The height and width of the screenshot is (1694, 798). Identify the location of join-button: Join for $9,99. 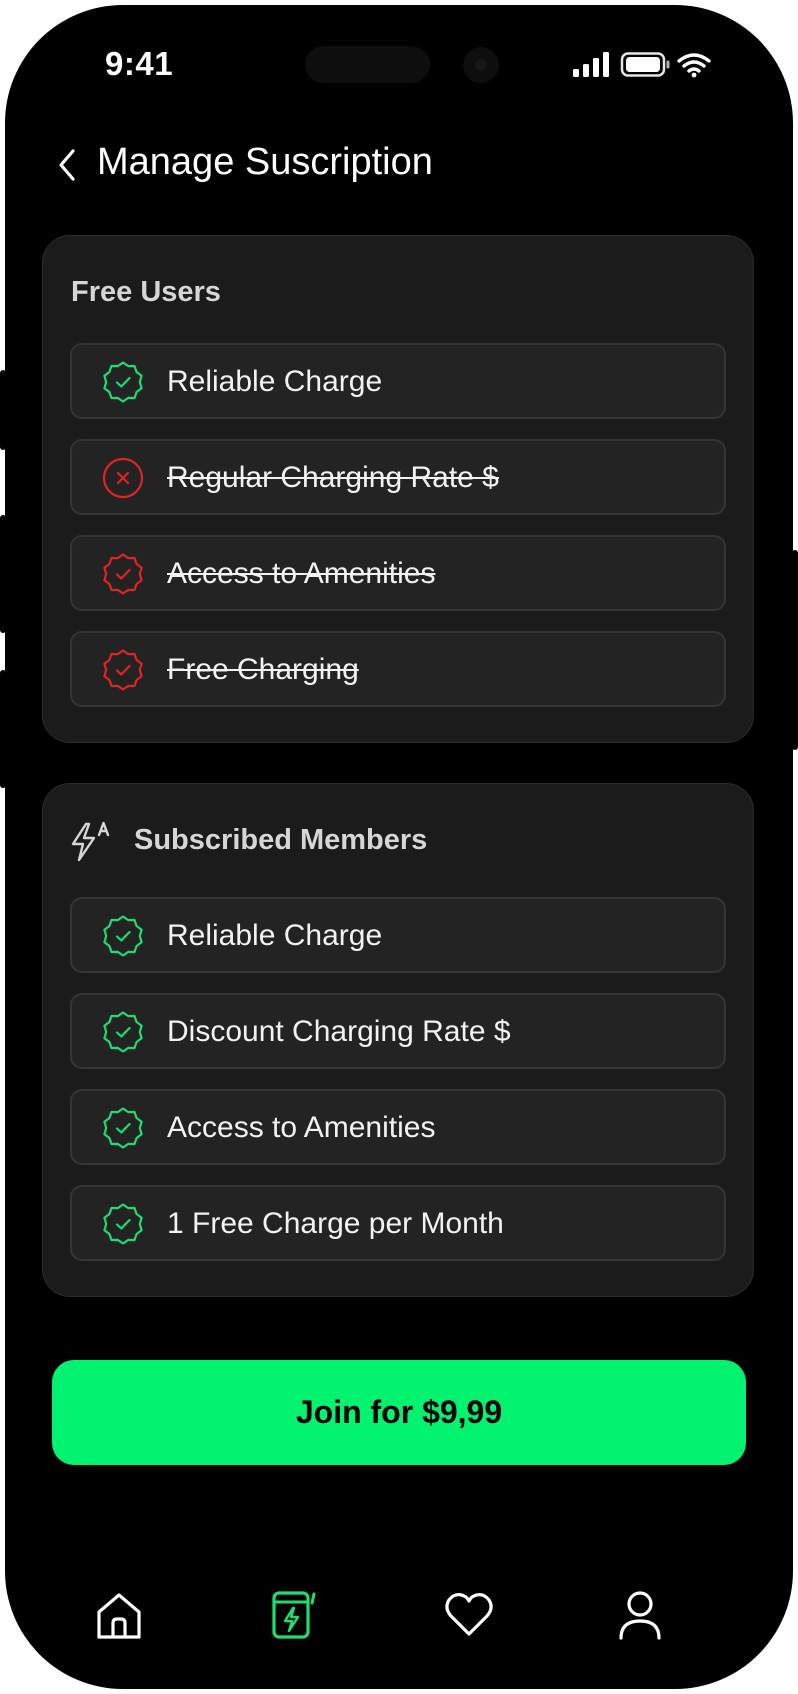
(399, 1412).